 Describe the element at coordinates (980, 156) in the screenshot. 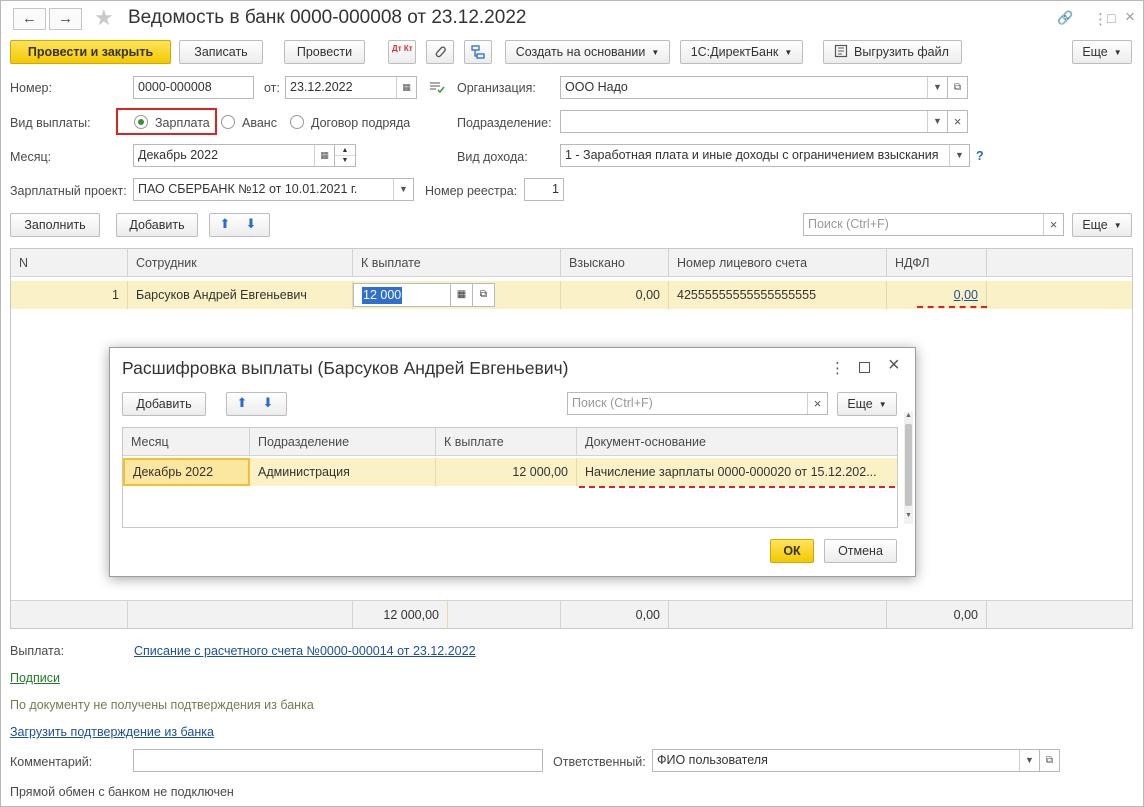

I see `help-icon: ?` at that location.